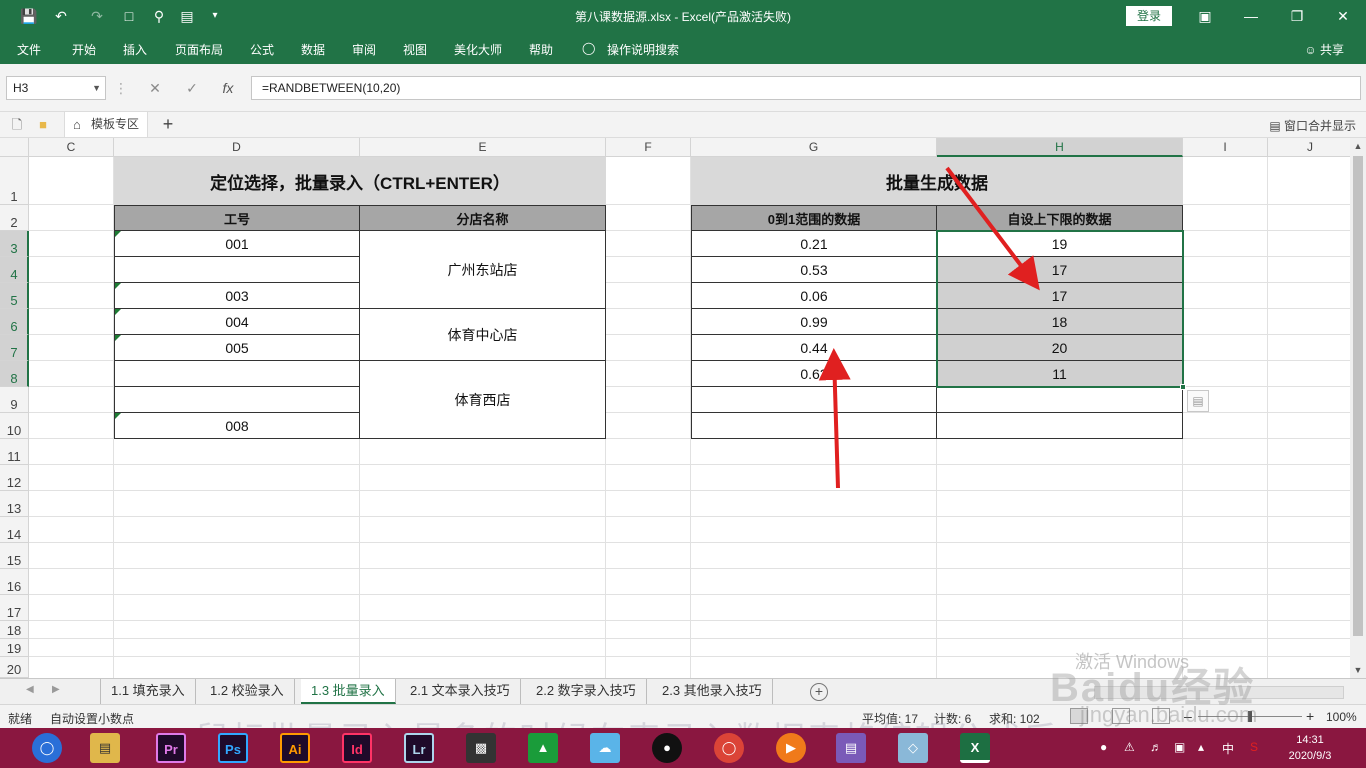 The image size is (1366, 768). What do you see at coordinates (1312, 50) in the screenshot?
I see `person-icon: ☺` at bounding box center [1312, 50].